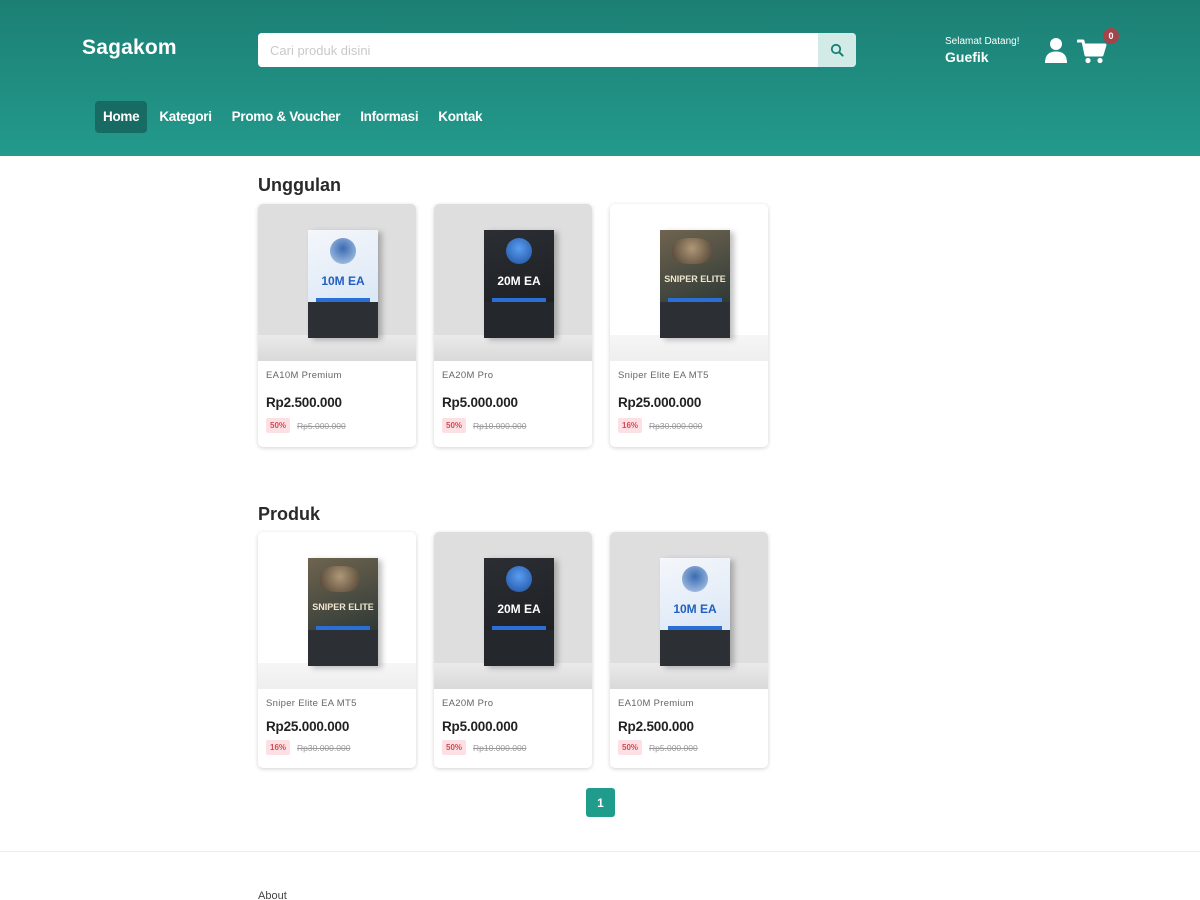 The width and height of the screenshot is (1200, 900). What do you see at coordinates (289, 514) in the screenshot?
I see `products-section-title: Produk` at bounding box center [289, 514].